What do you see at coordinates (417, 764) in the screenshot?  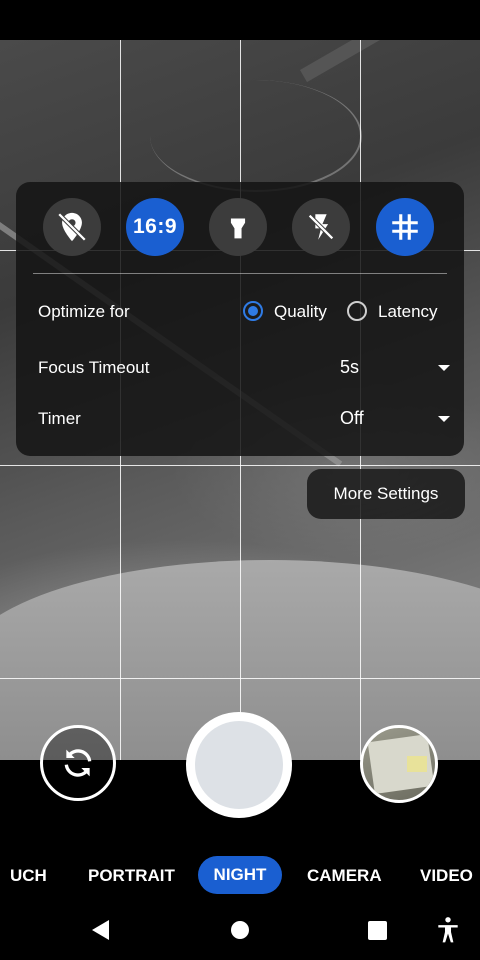 I see `thumbnail-note` at bounding box center [417, 764].